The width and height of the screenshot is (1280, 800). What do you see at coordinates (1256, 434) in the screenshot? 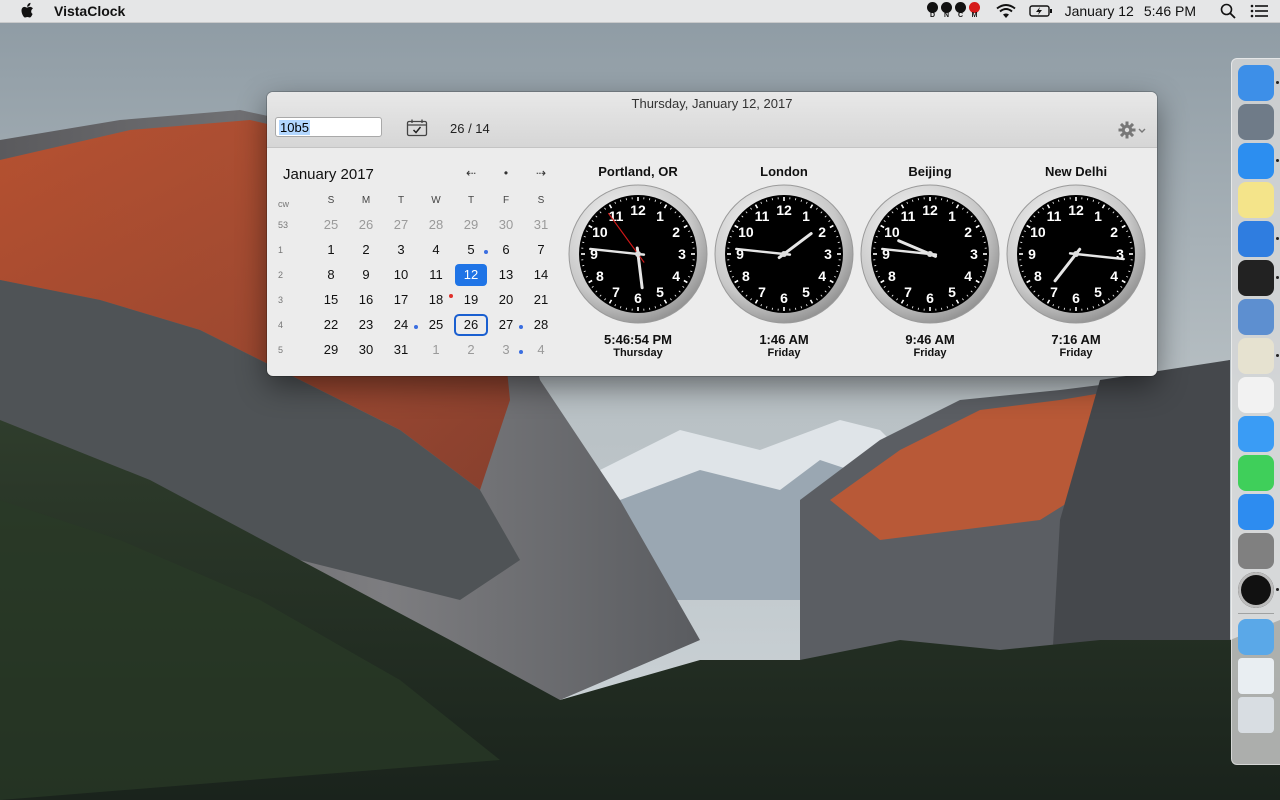
I see `dock-messages-icon` at bounding box center [1256, 434].